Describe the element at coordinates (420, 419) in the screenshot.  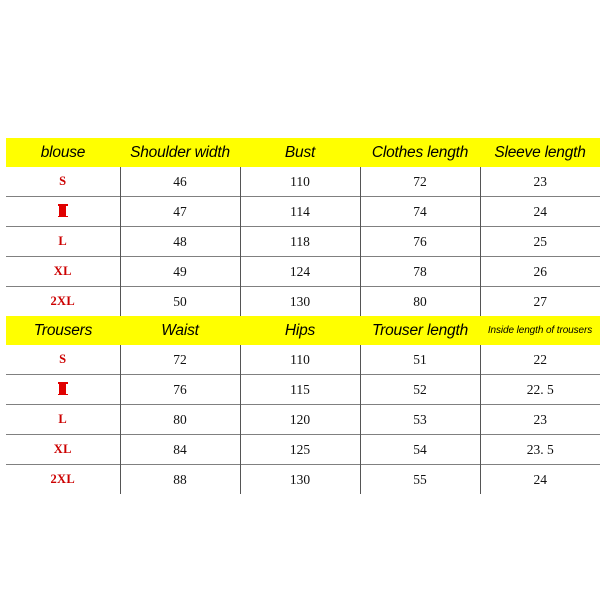
I see `measurement-cell: 53` at that location.